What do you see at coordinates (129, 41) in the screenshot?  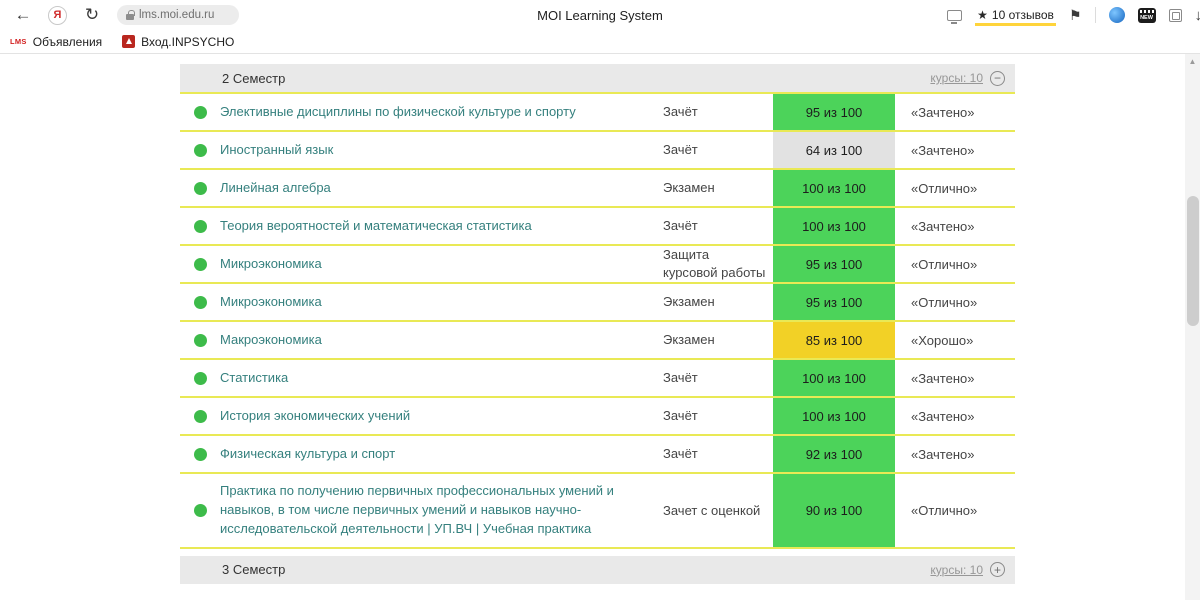 I see `inpsycho-favicon` at bounding box center [129, 41].